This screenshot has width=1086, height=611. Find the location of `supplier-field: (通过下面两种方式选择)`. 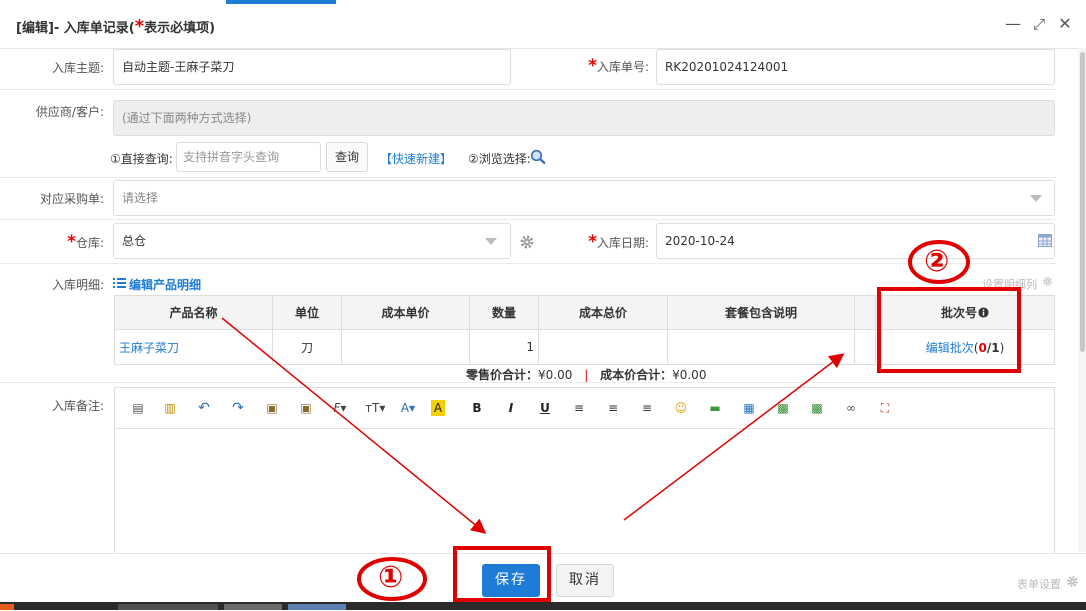

supplier-field: (通过下面两种方式选择) is located at coordinates (584, 118).